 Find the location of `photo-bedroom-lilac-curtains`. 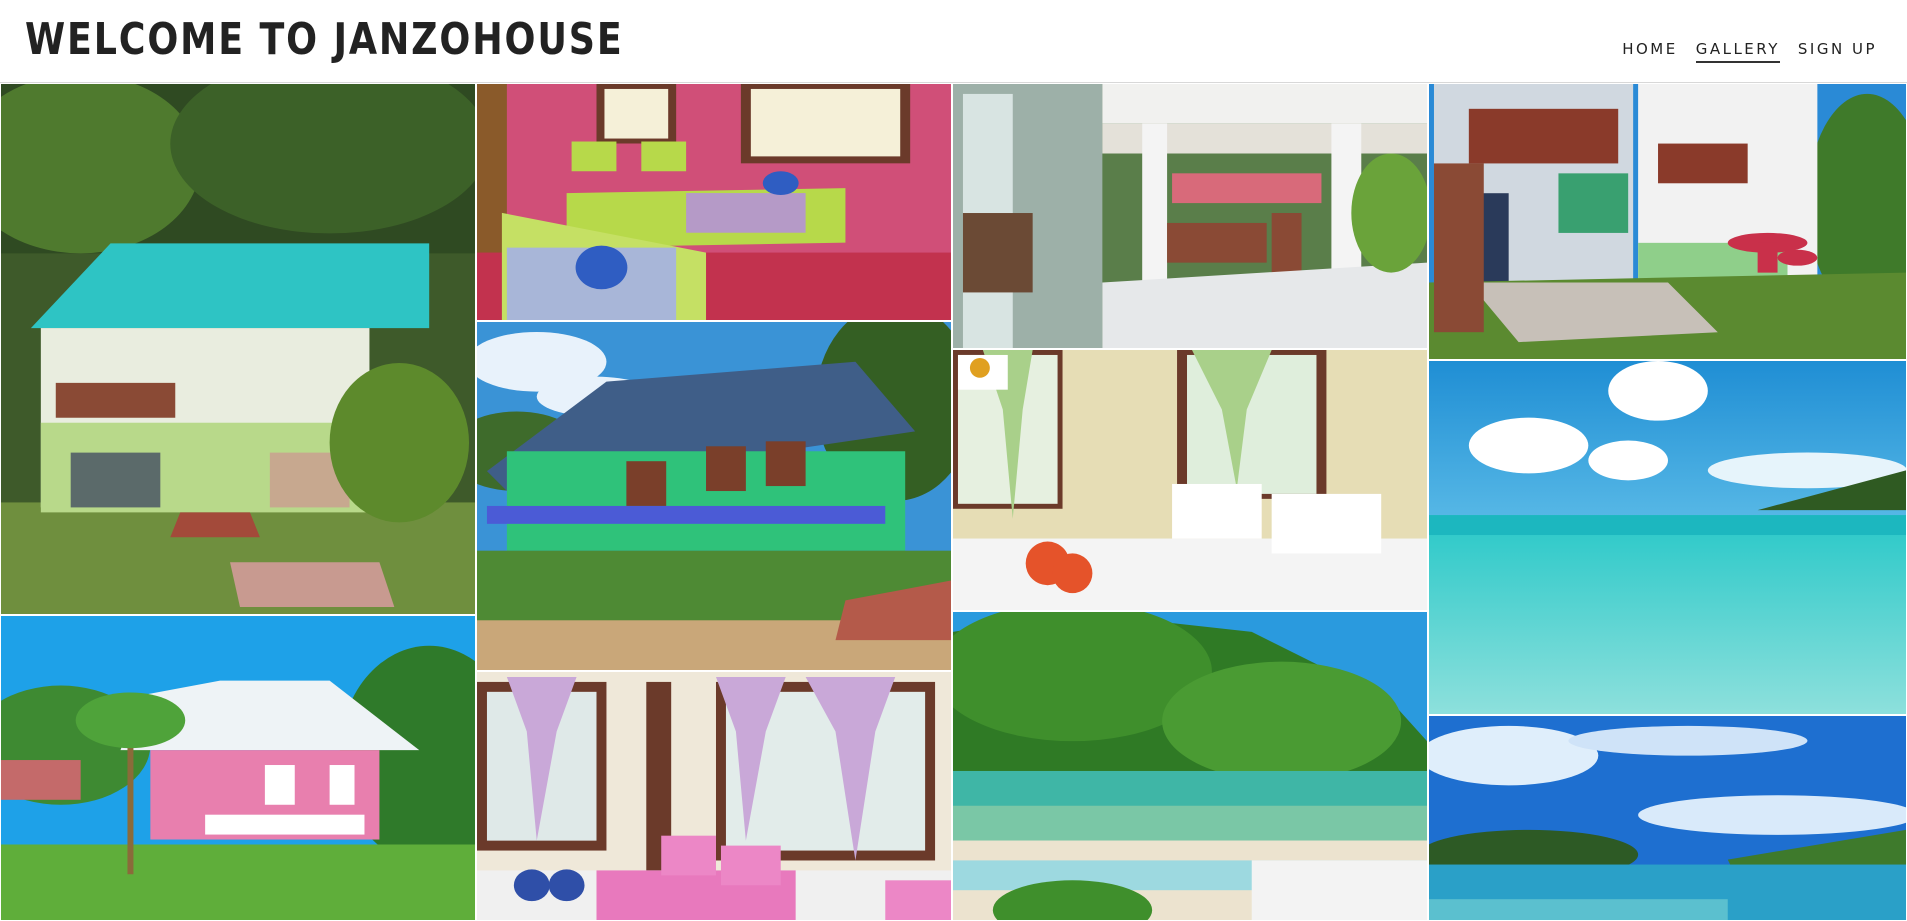

photo-bedroom-lilac-curtains is located at coordinates (714, 796).